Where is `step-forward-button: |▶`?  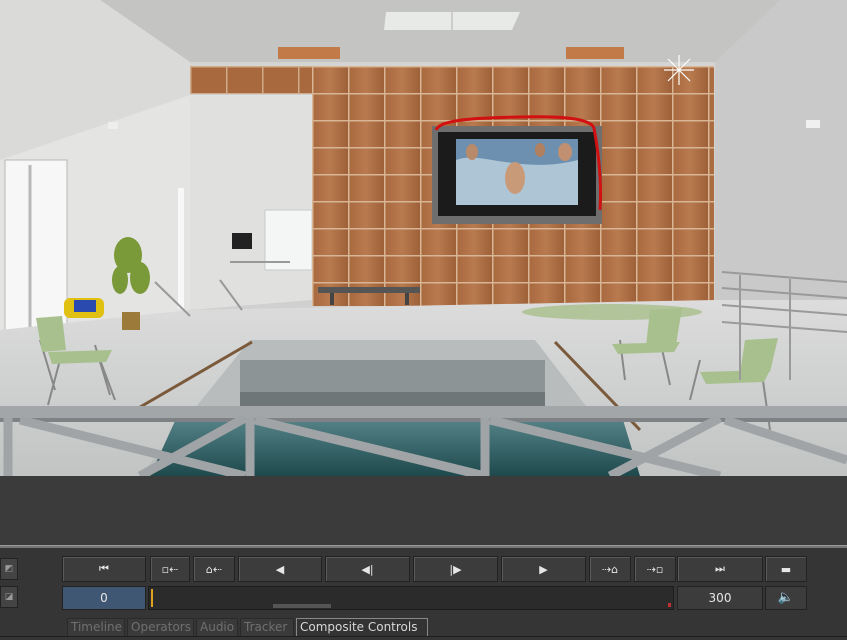 step-forward-button: |▶ is located at coordinates (455, 569).